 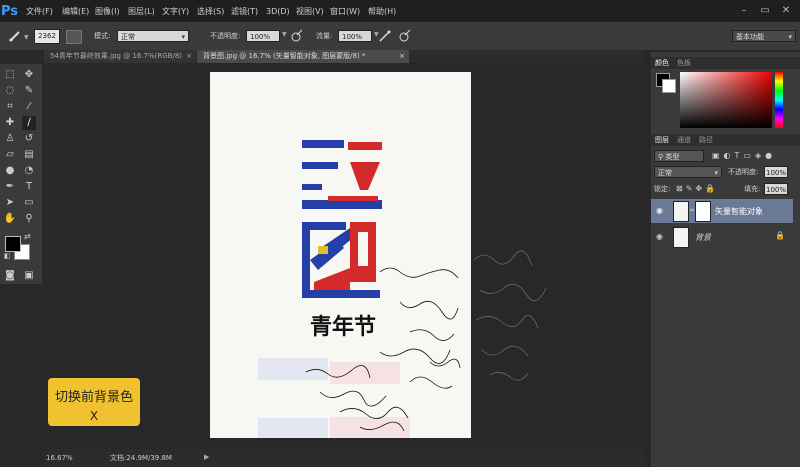 What do you see at coordinates (244, 12) in the screenshot?
I see `menu-filter: 滤镜(T)` at bounding box center [244, 12].